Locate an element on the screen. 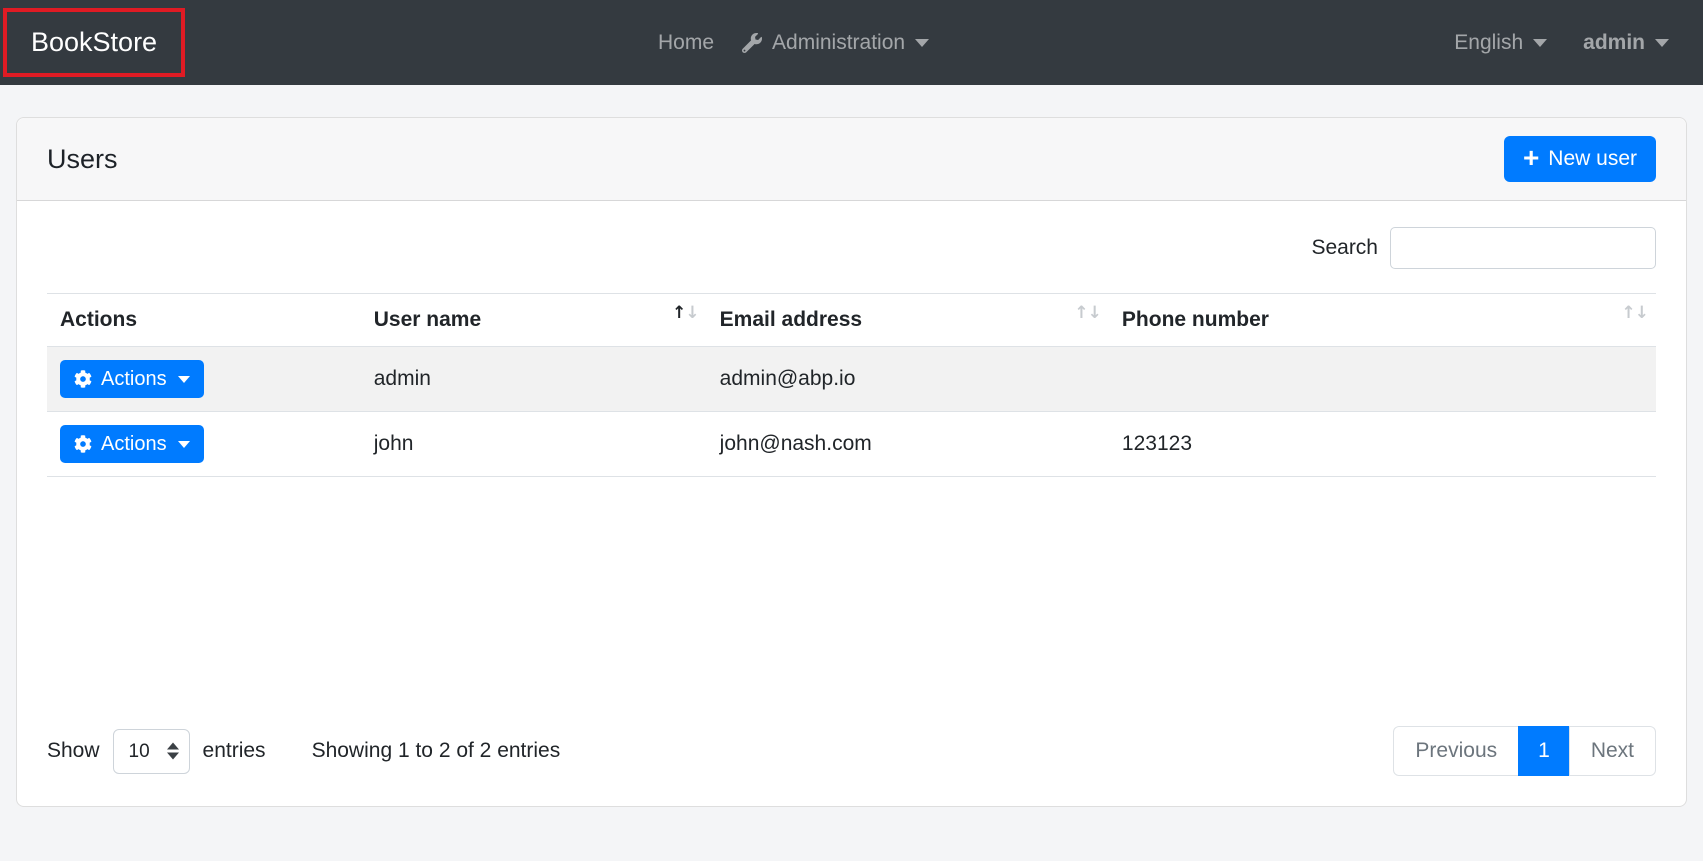 This screenshot has height=861, width=1703. column-header-actions: Actions is located at coordinates (204, 320).